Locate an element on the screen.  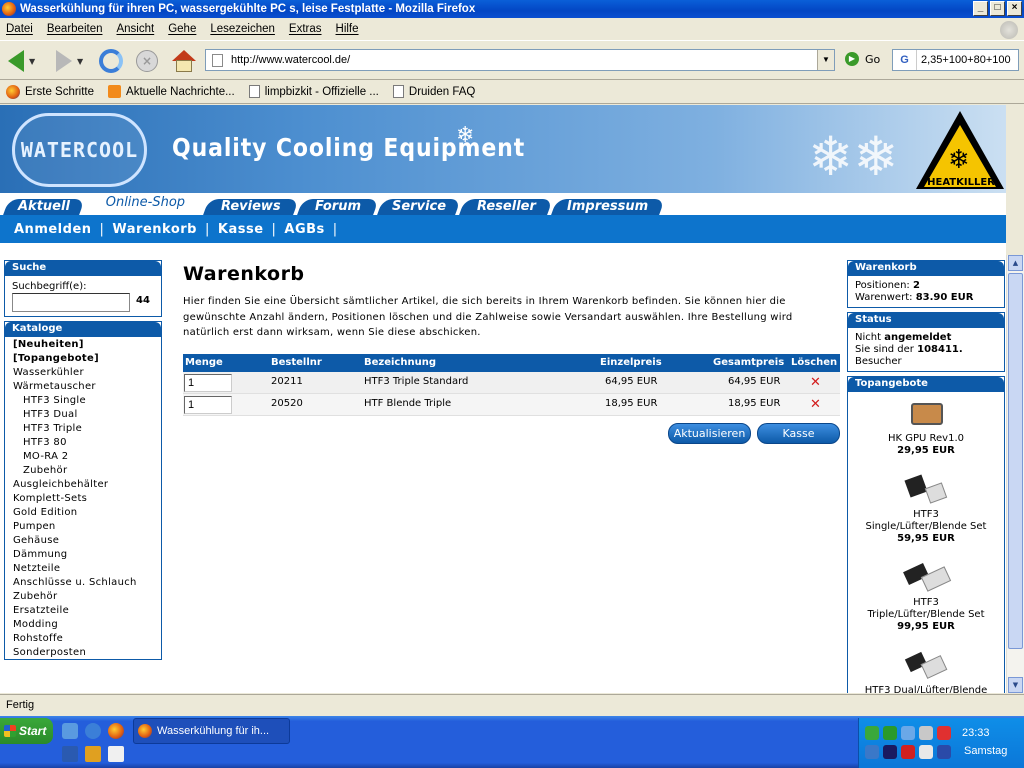
tab-forum: Forum is located at coordinates (338, 207).